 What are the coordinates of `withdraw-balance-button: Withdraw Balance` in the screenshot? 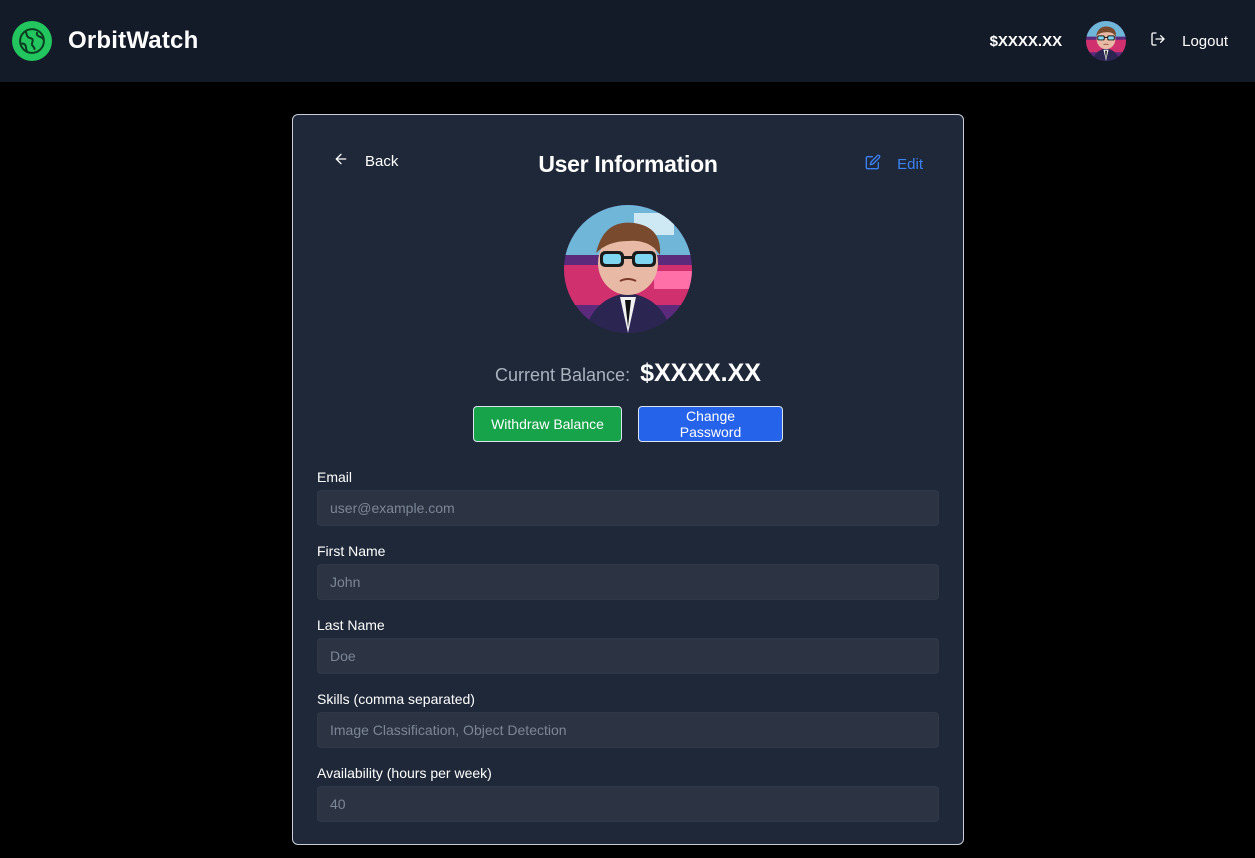 It's located at (547, 424).